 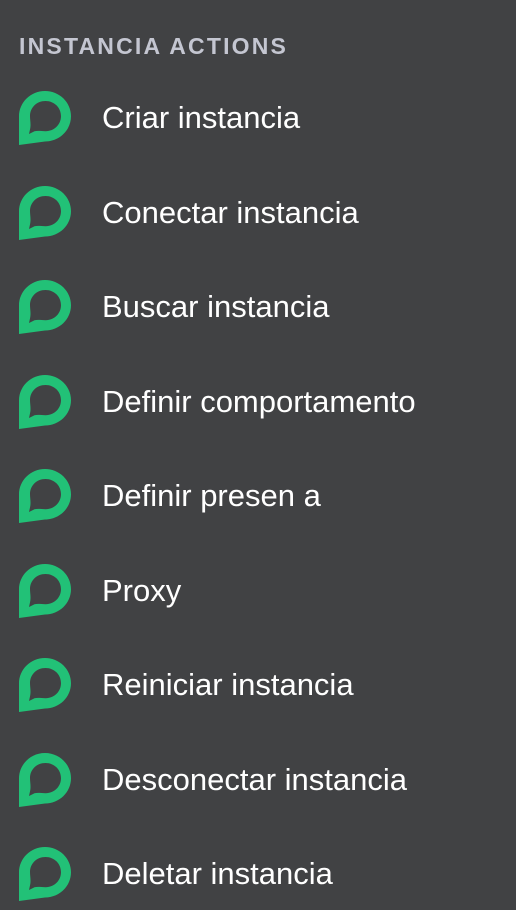 What do you see at coordinates (230, 212) in the screenshot?
I see `action-label: Conectar instancia` at bounding box center [230, 212].